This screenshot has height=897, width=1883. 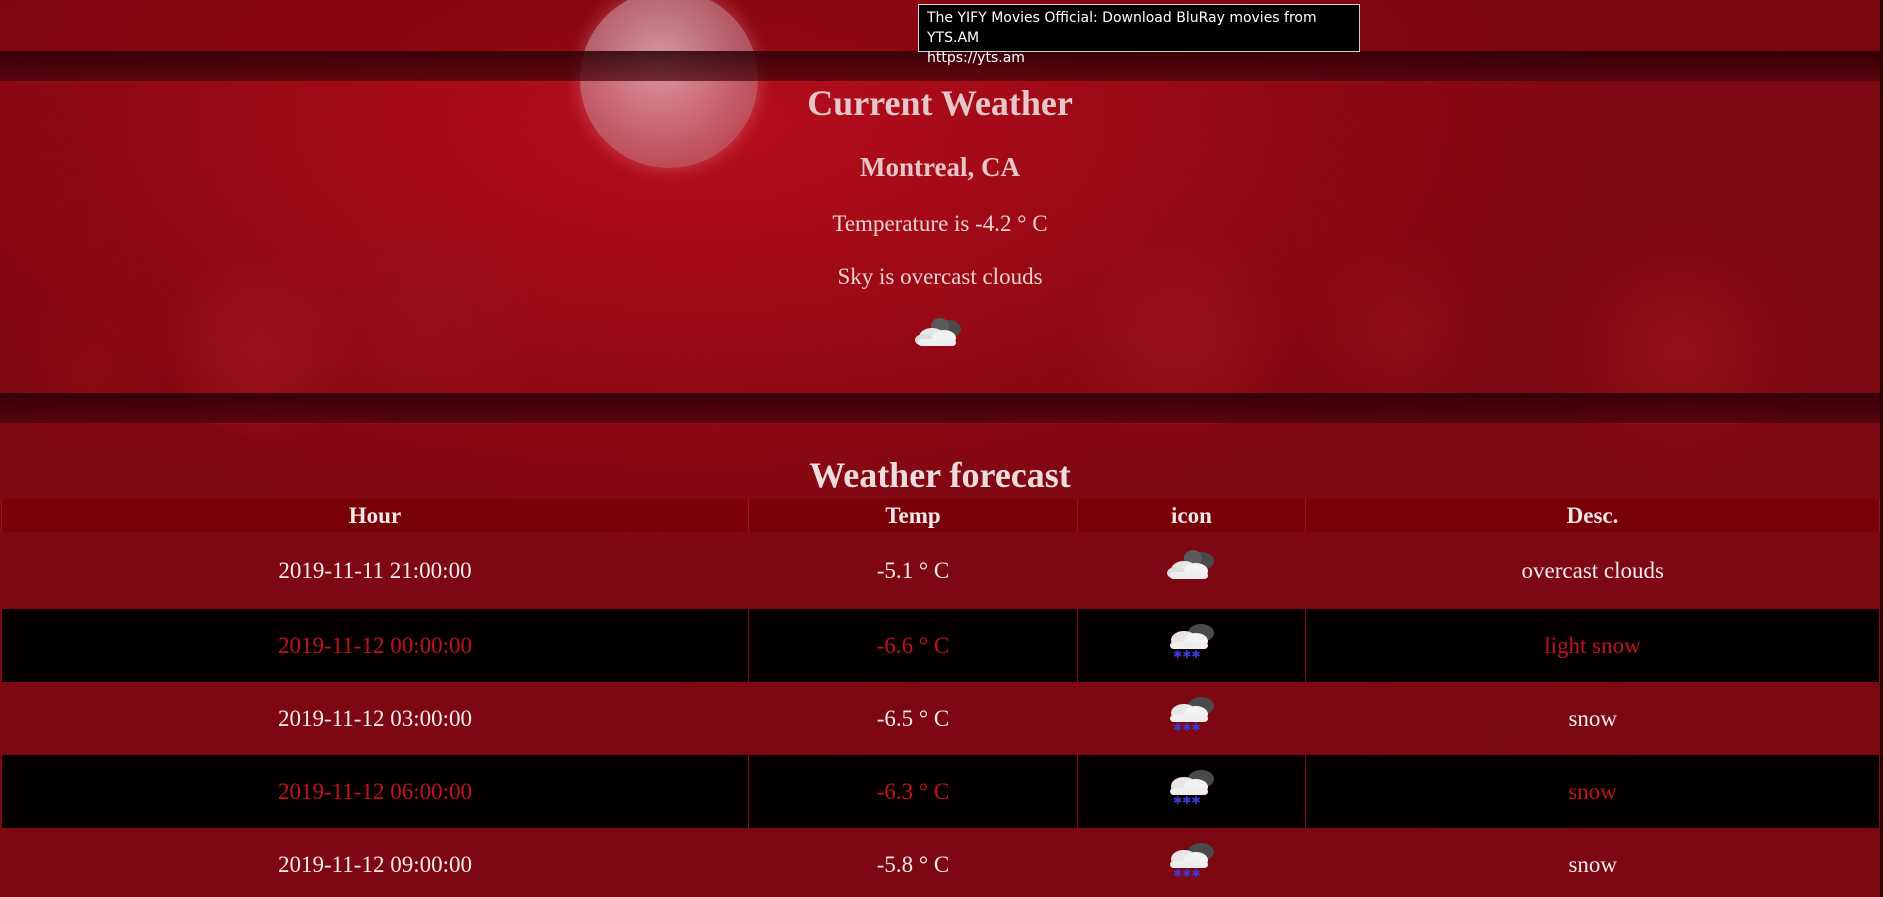 I want to click on divider-band, so click(x=941, y=408).